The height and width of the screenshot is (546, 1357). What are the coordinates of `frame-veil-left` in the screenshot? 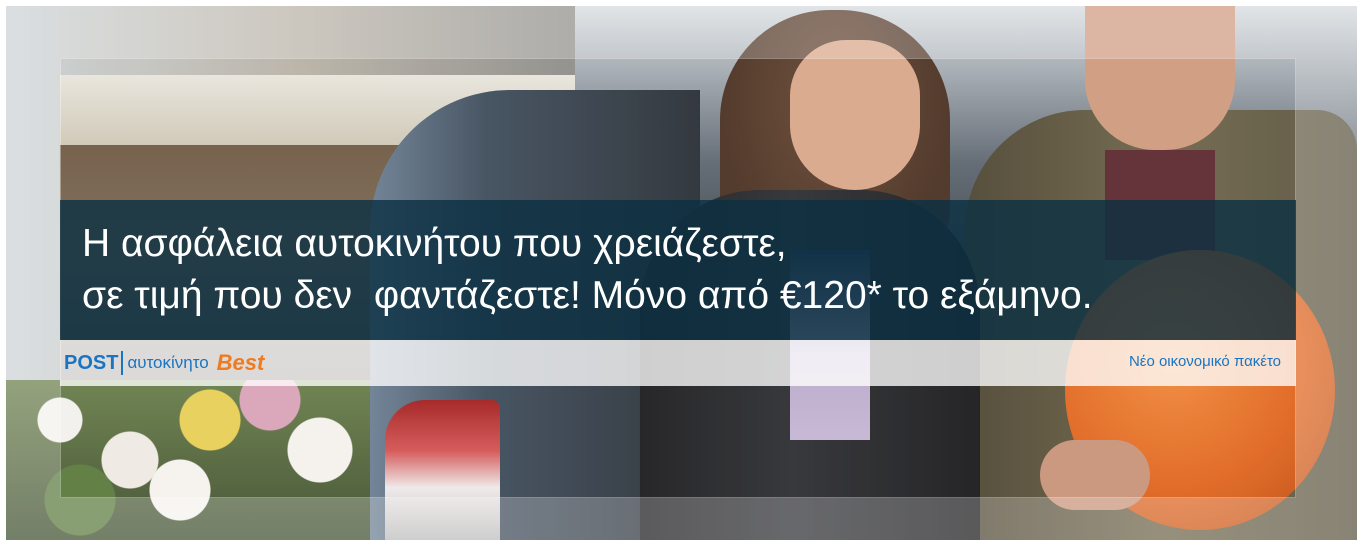 It's located at (30, 278).